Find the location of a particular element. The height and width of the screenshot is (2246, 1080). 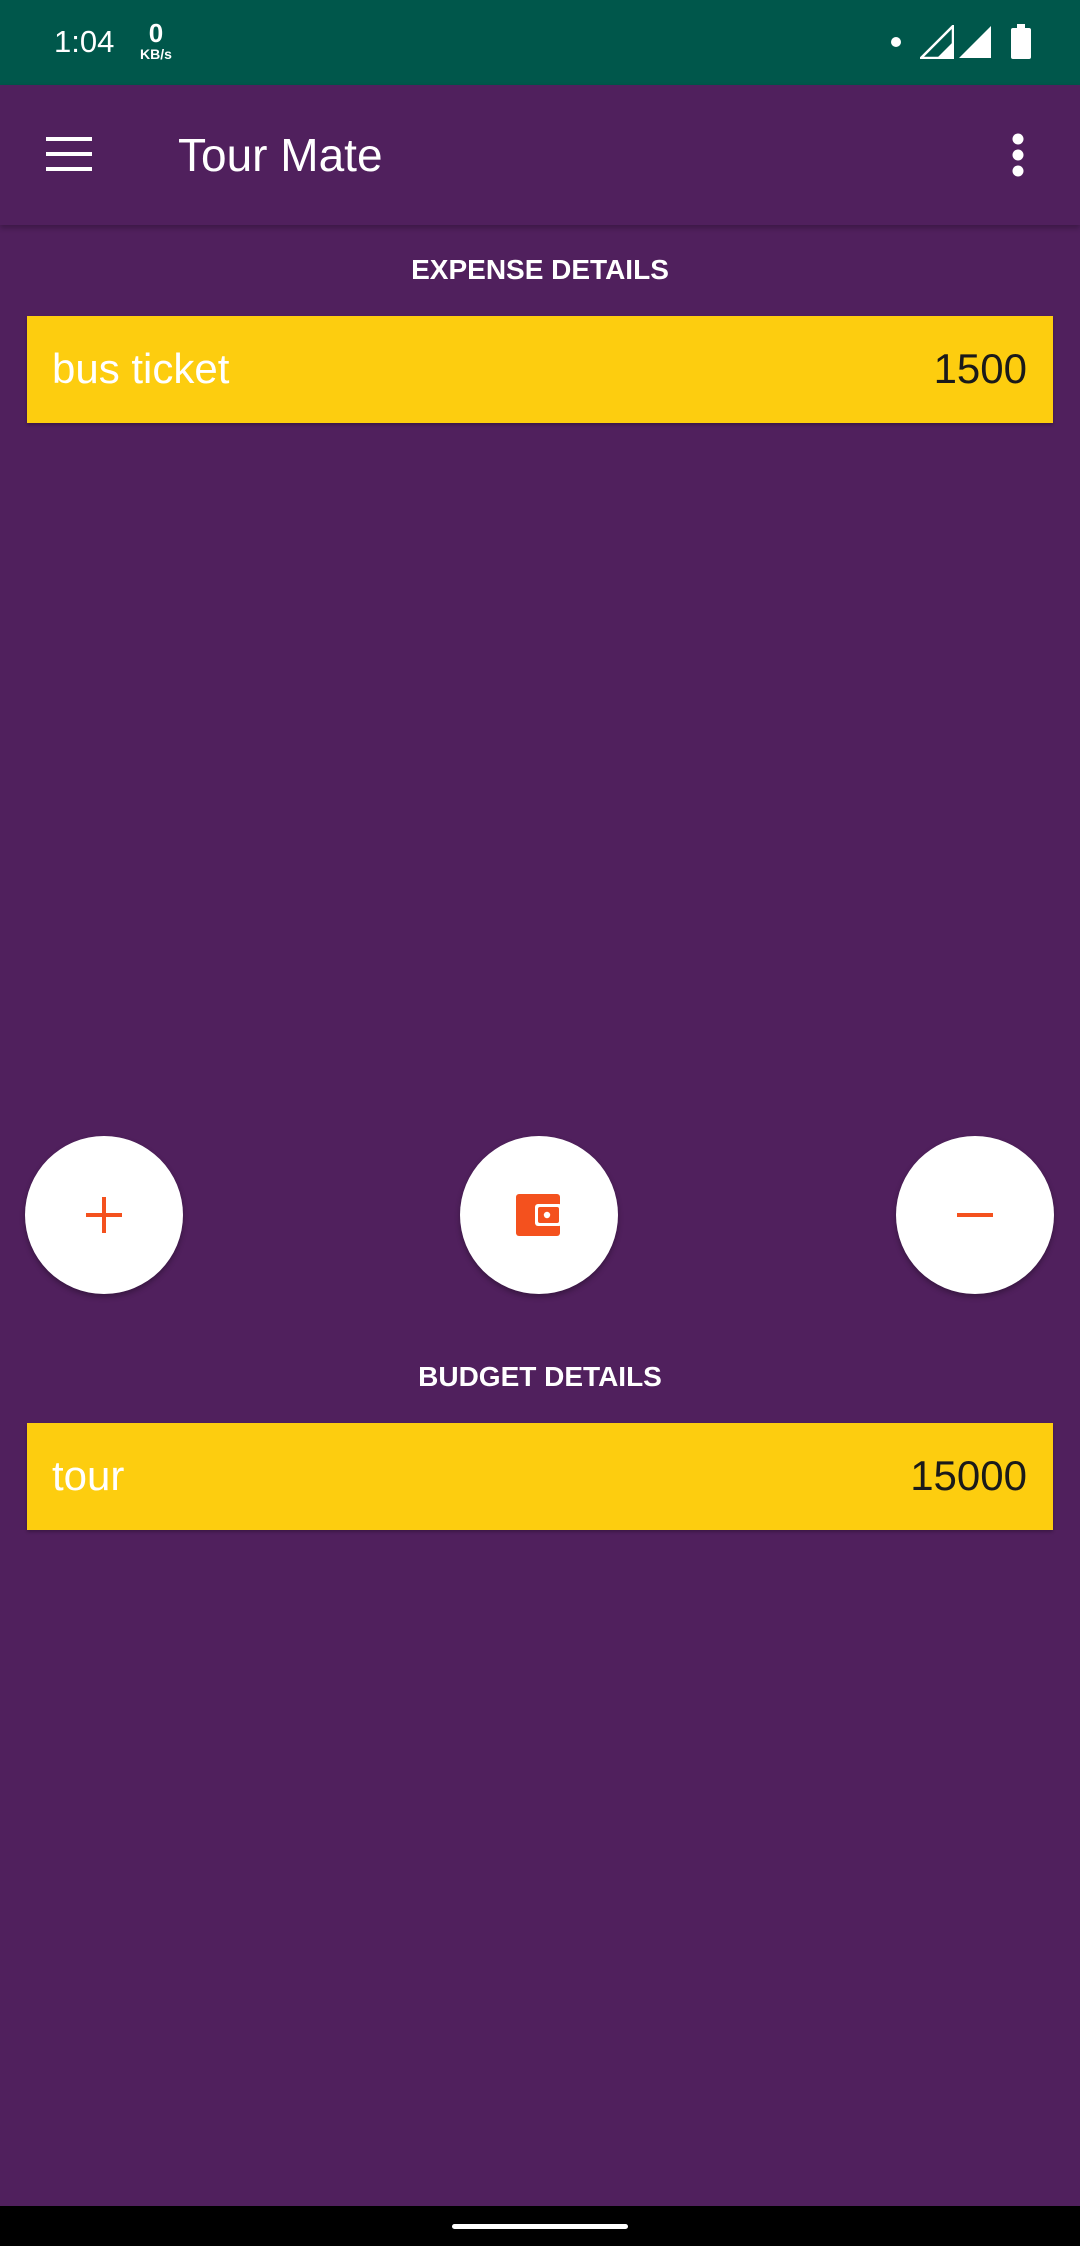

expense-details-heading: EXPENSE DETAILS is located at coordinates (540, 269).